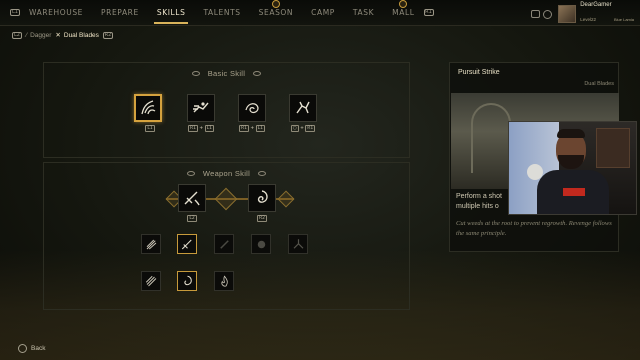  What do you see at coordinates (17, 35) in the screenshot?
I see `l2-hint: L2` at bounding box center [17, 35].